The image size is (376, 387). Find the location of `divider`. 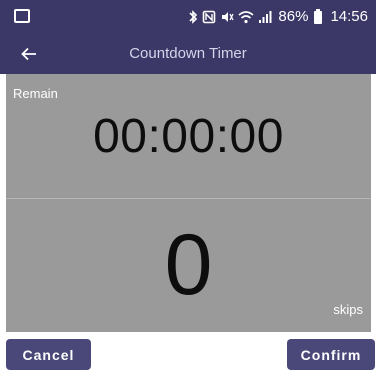

divider is located at coordinates (188, 198).